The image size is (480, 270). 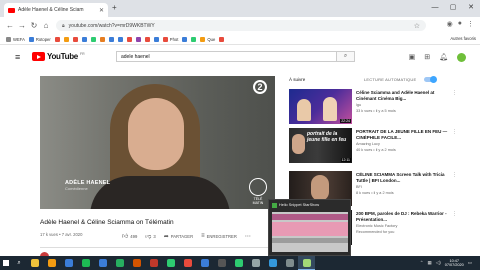 What do you see at coordinates (6, 263) in the screenshot?
I see `start-button` at bounding box center [6, 263].